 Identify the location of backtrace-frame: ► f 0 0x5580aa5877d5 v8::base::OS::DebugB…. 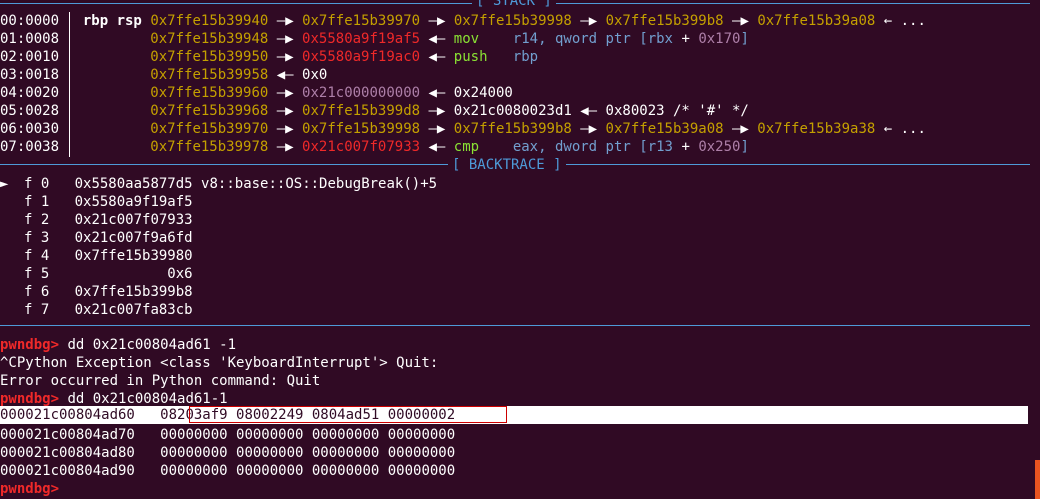
(218, 184).